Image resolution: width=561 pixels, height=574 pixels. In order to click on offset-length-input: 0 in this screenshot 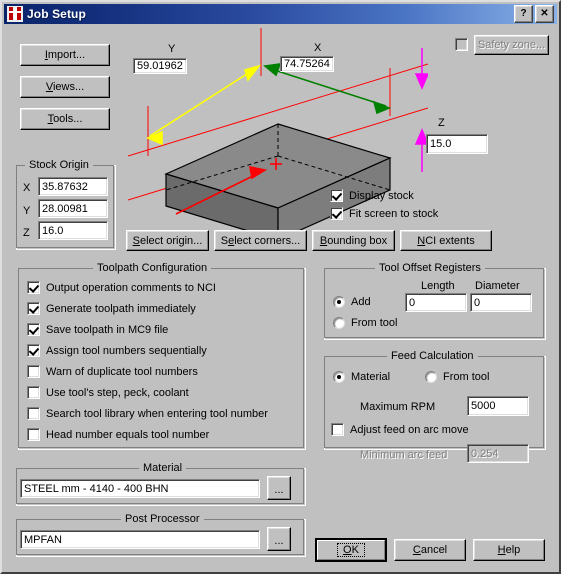, I will do `click(436, 302)`.